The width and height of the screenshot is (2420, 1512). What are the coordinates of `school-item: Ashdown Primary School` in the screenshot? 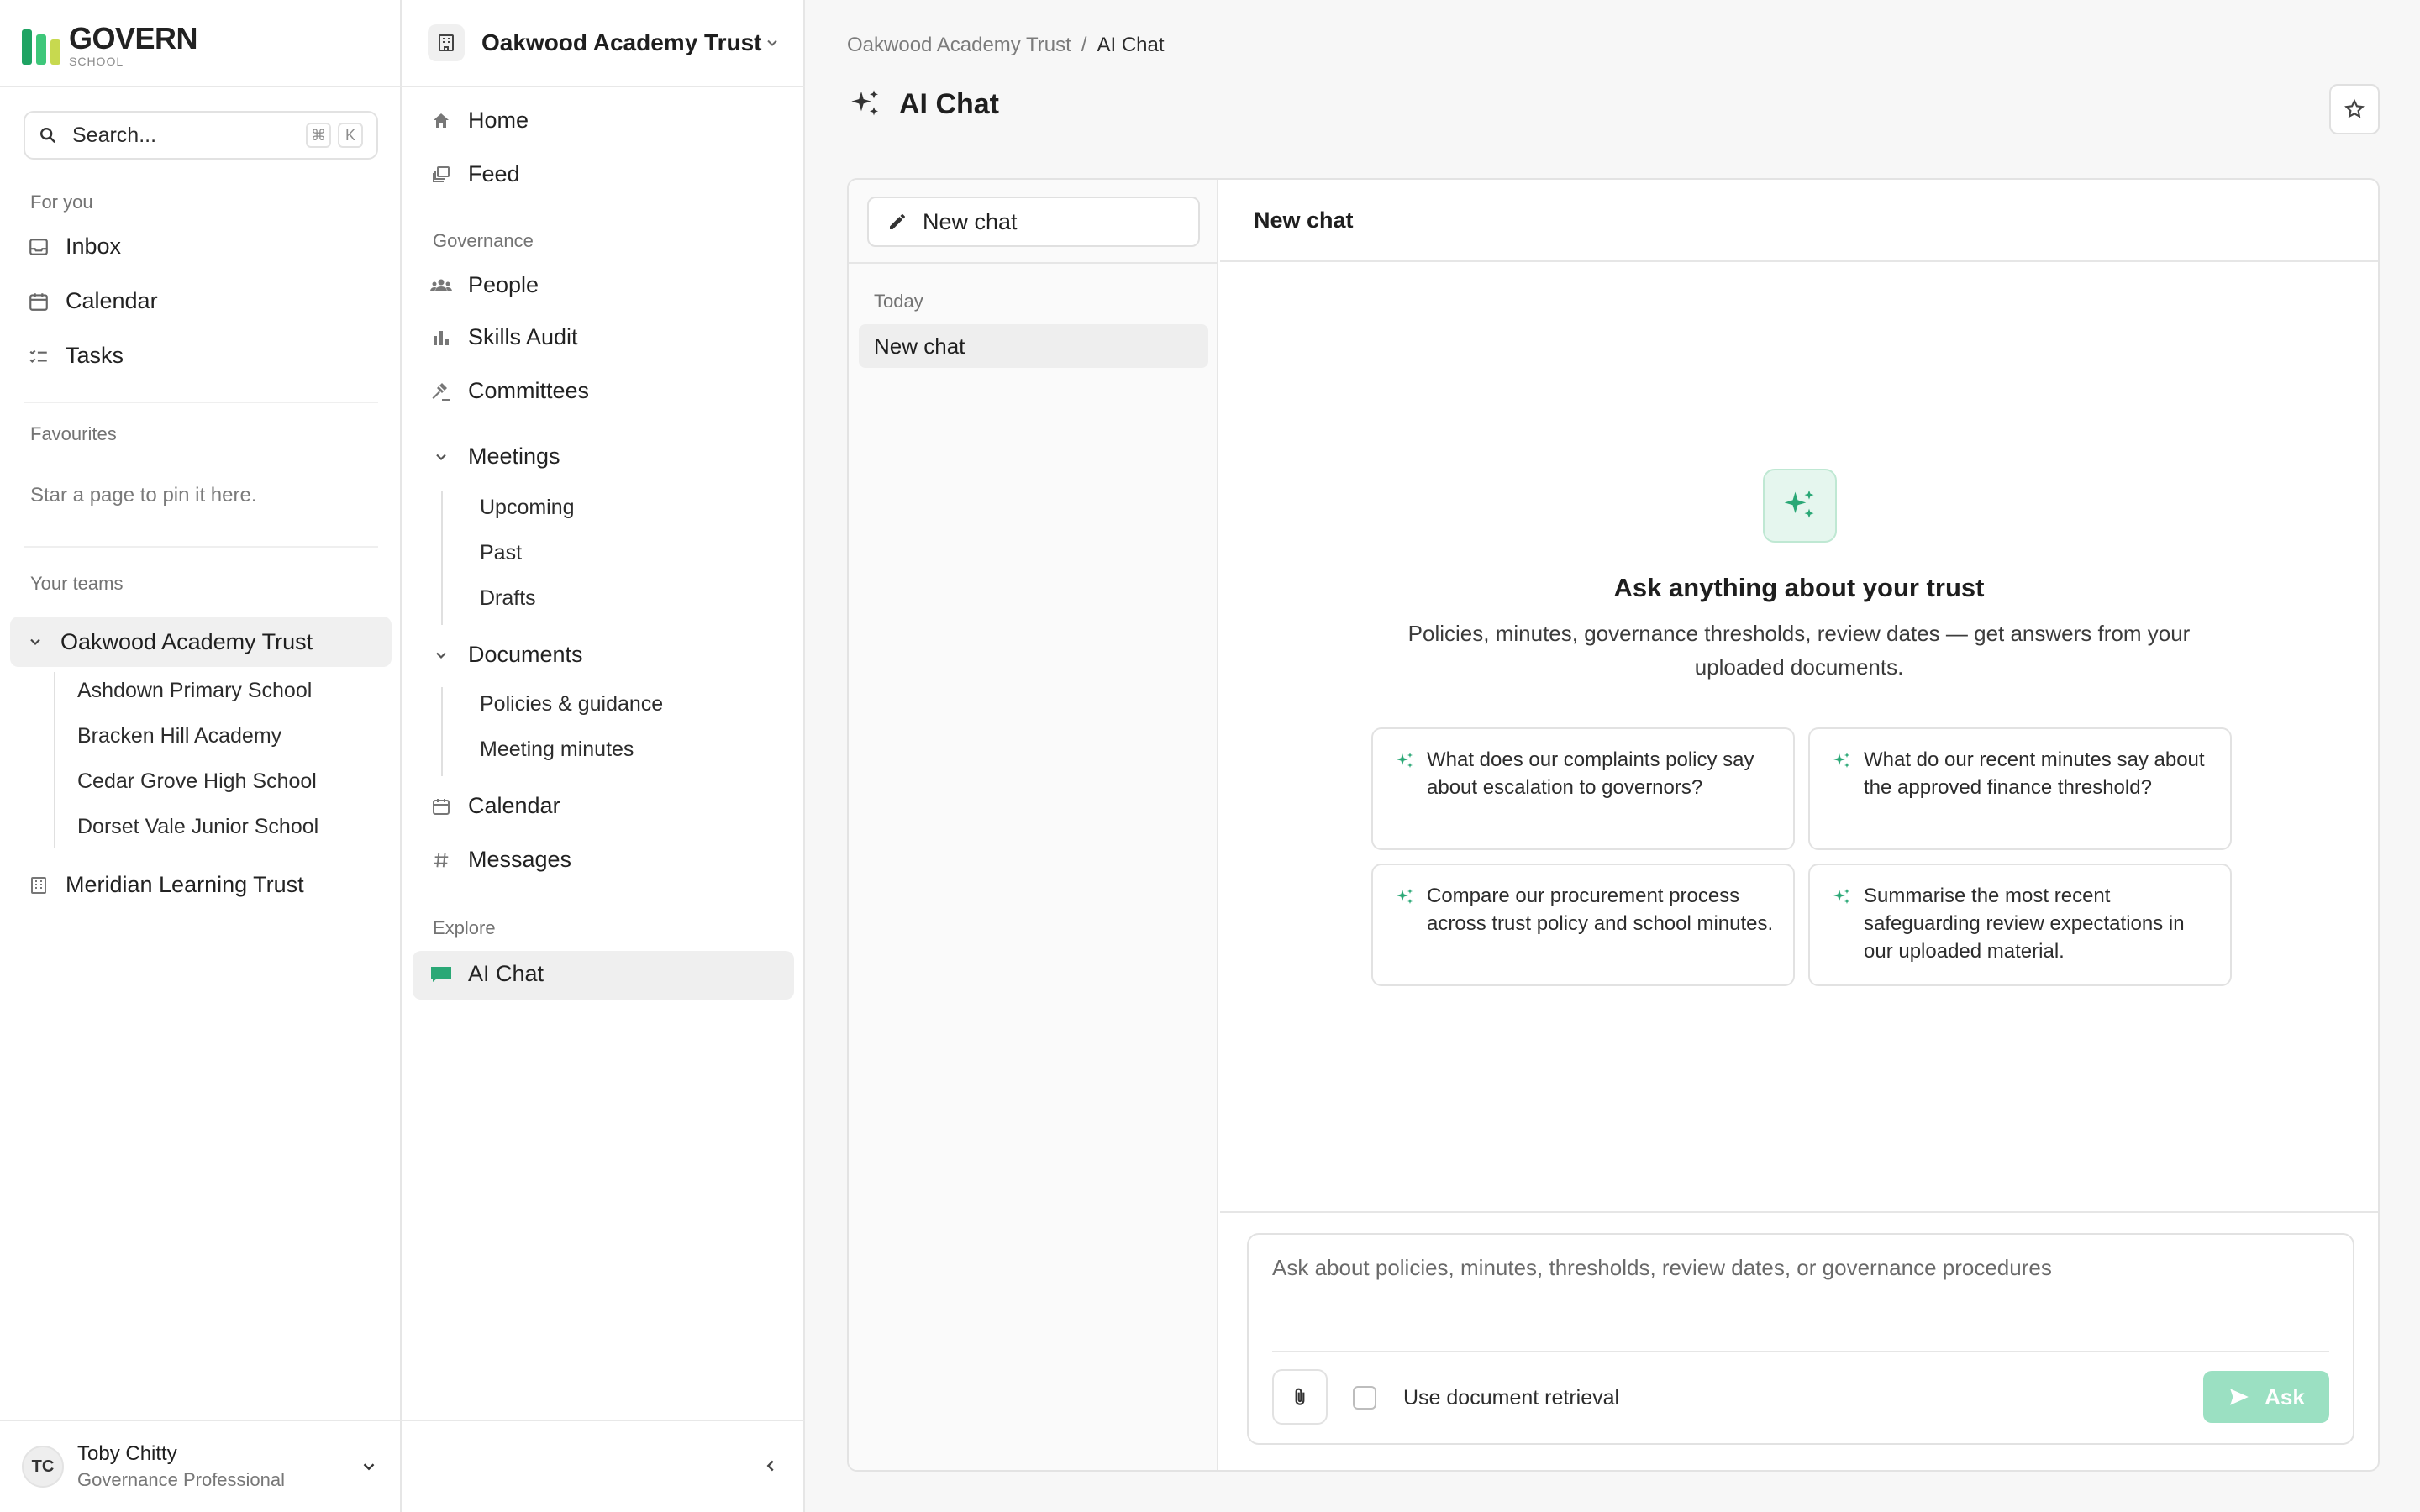 It's located at (195, 691).